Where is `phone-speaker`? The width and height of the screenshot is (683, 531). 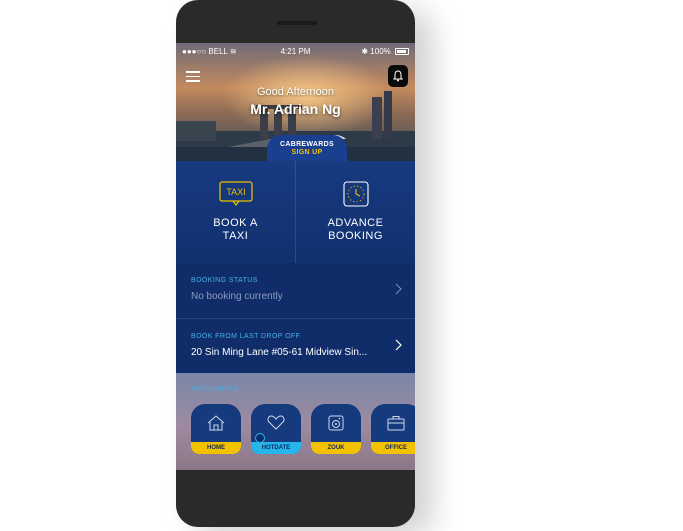
phone-speaker is located at coordinates (297, 23).